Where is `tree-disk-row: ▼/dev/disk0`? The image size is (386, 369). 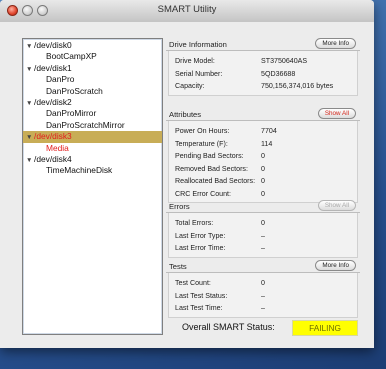
tree-disk-row: ▼/dev/disk0 is located at coordinates (92, 45).